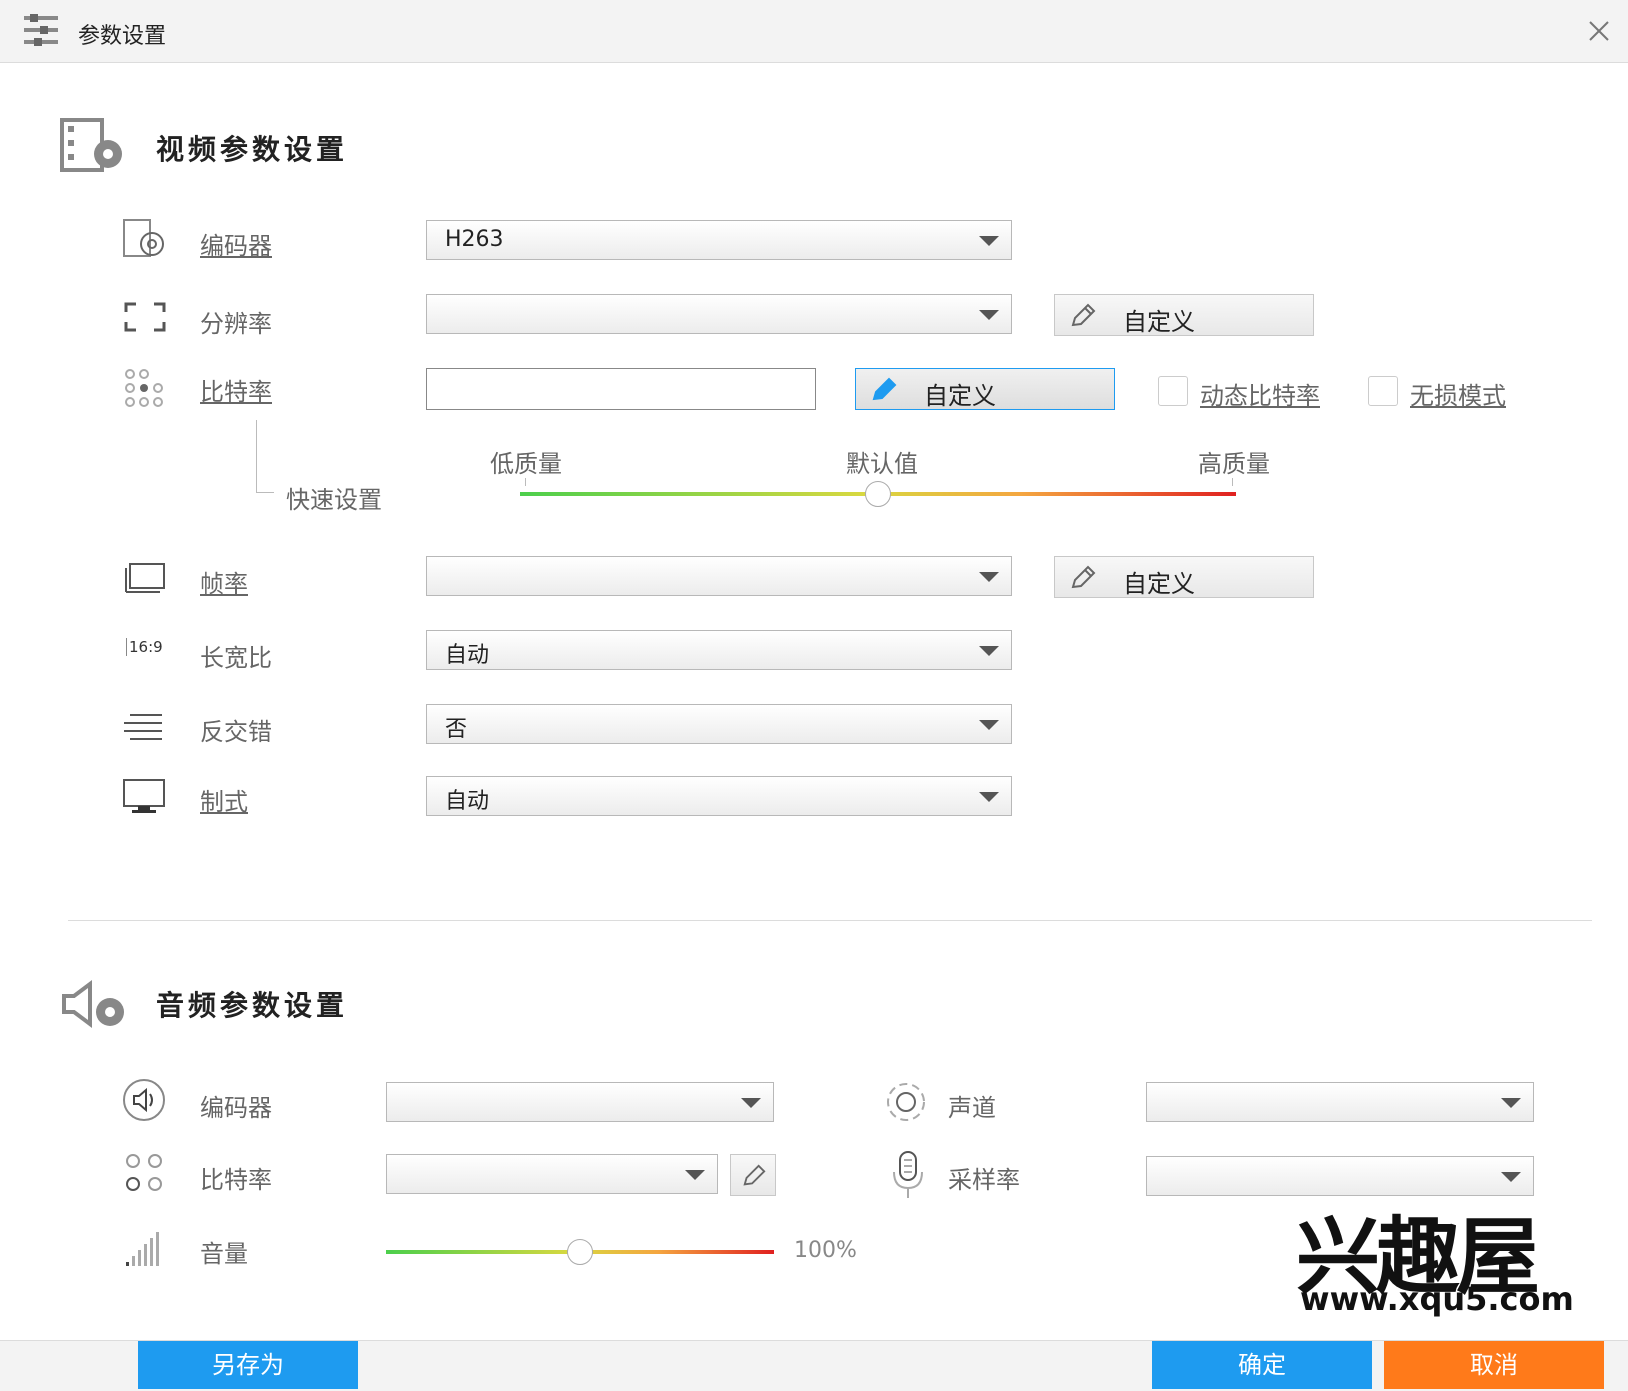  Describe the element at coordinates (236, 1108) in the screenshot. I see `audio-encoder-label: 编码器` at that location.